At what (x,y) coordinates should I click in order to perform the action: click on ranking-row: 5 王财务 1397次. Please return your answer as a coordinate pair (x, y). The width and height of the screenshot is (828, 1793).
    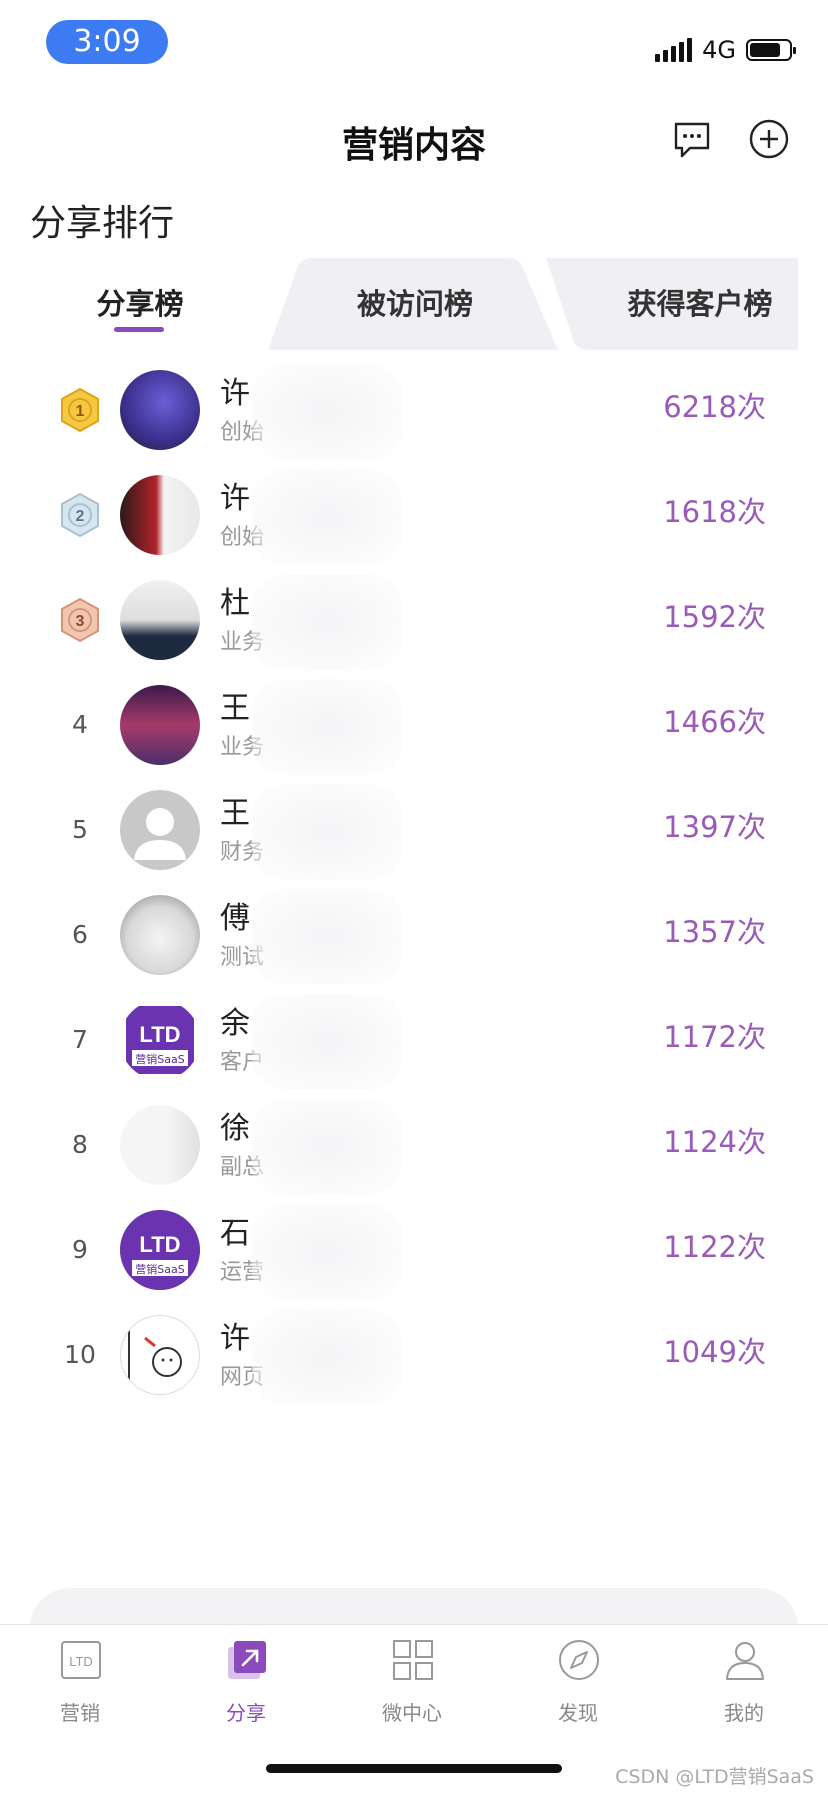
    Looking at the image, I should click on (414, 847).